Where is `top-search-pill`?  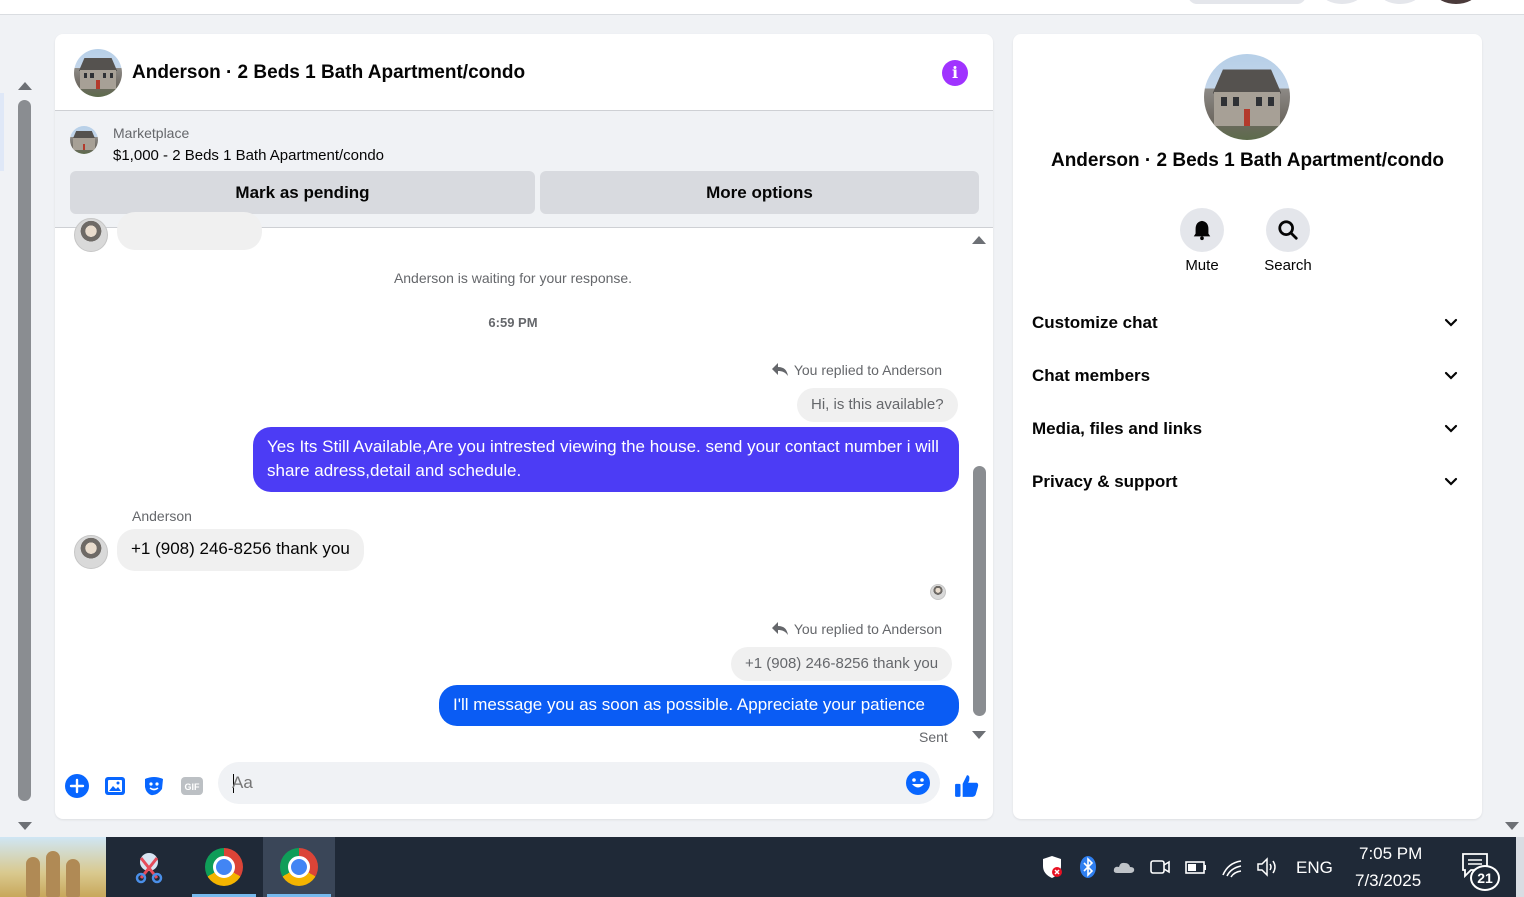 top-search-pill is located at coordinates (1247, 2).